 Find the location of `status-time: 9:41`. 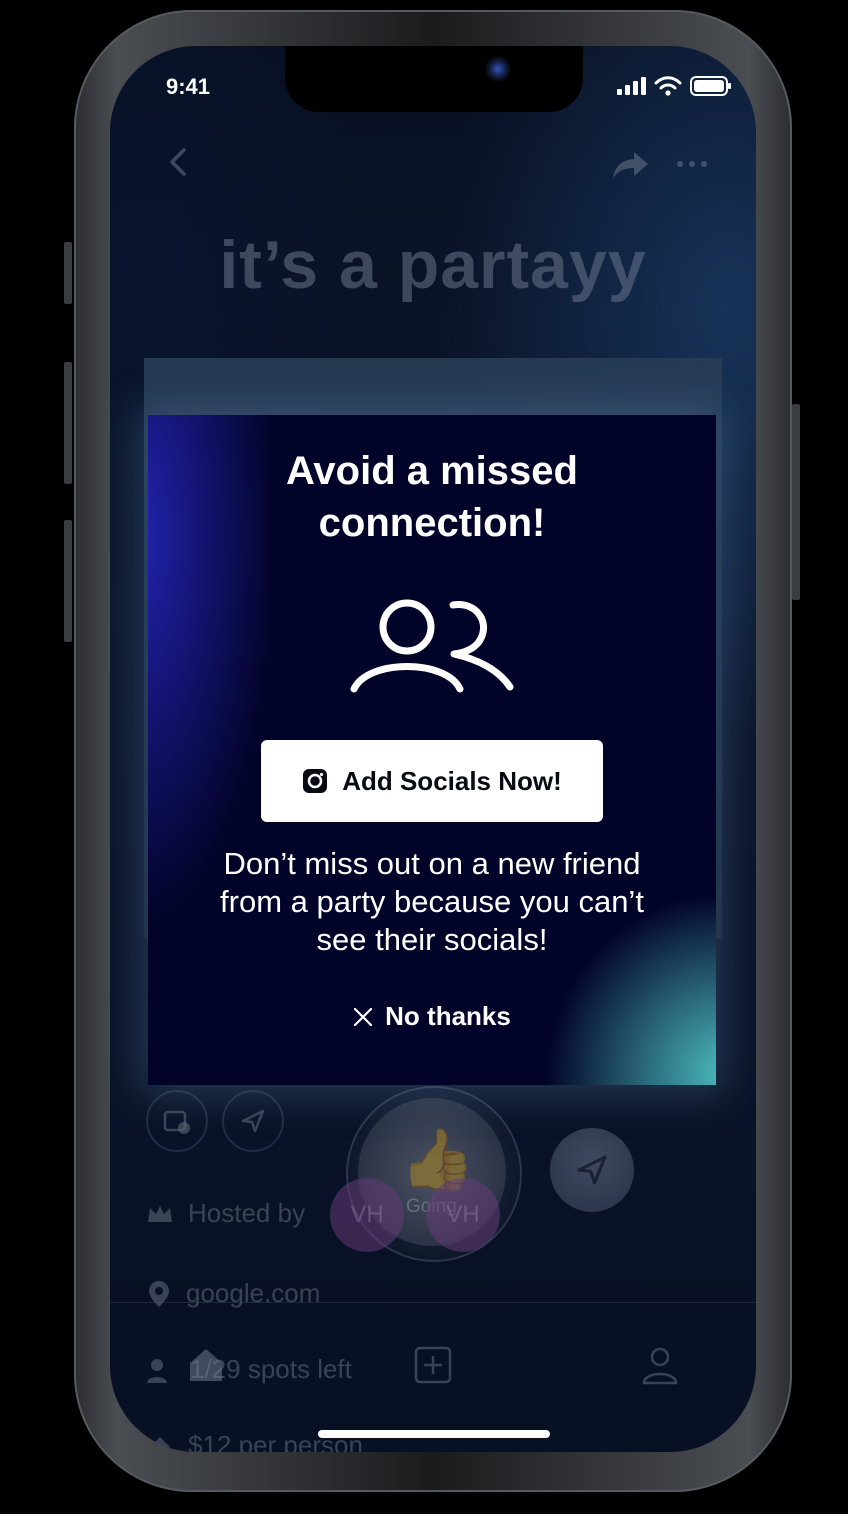

status-time: 9:41 is located at coordinates (188, 86).